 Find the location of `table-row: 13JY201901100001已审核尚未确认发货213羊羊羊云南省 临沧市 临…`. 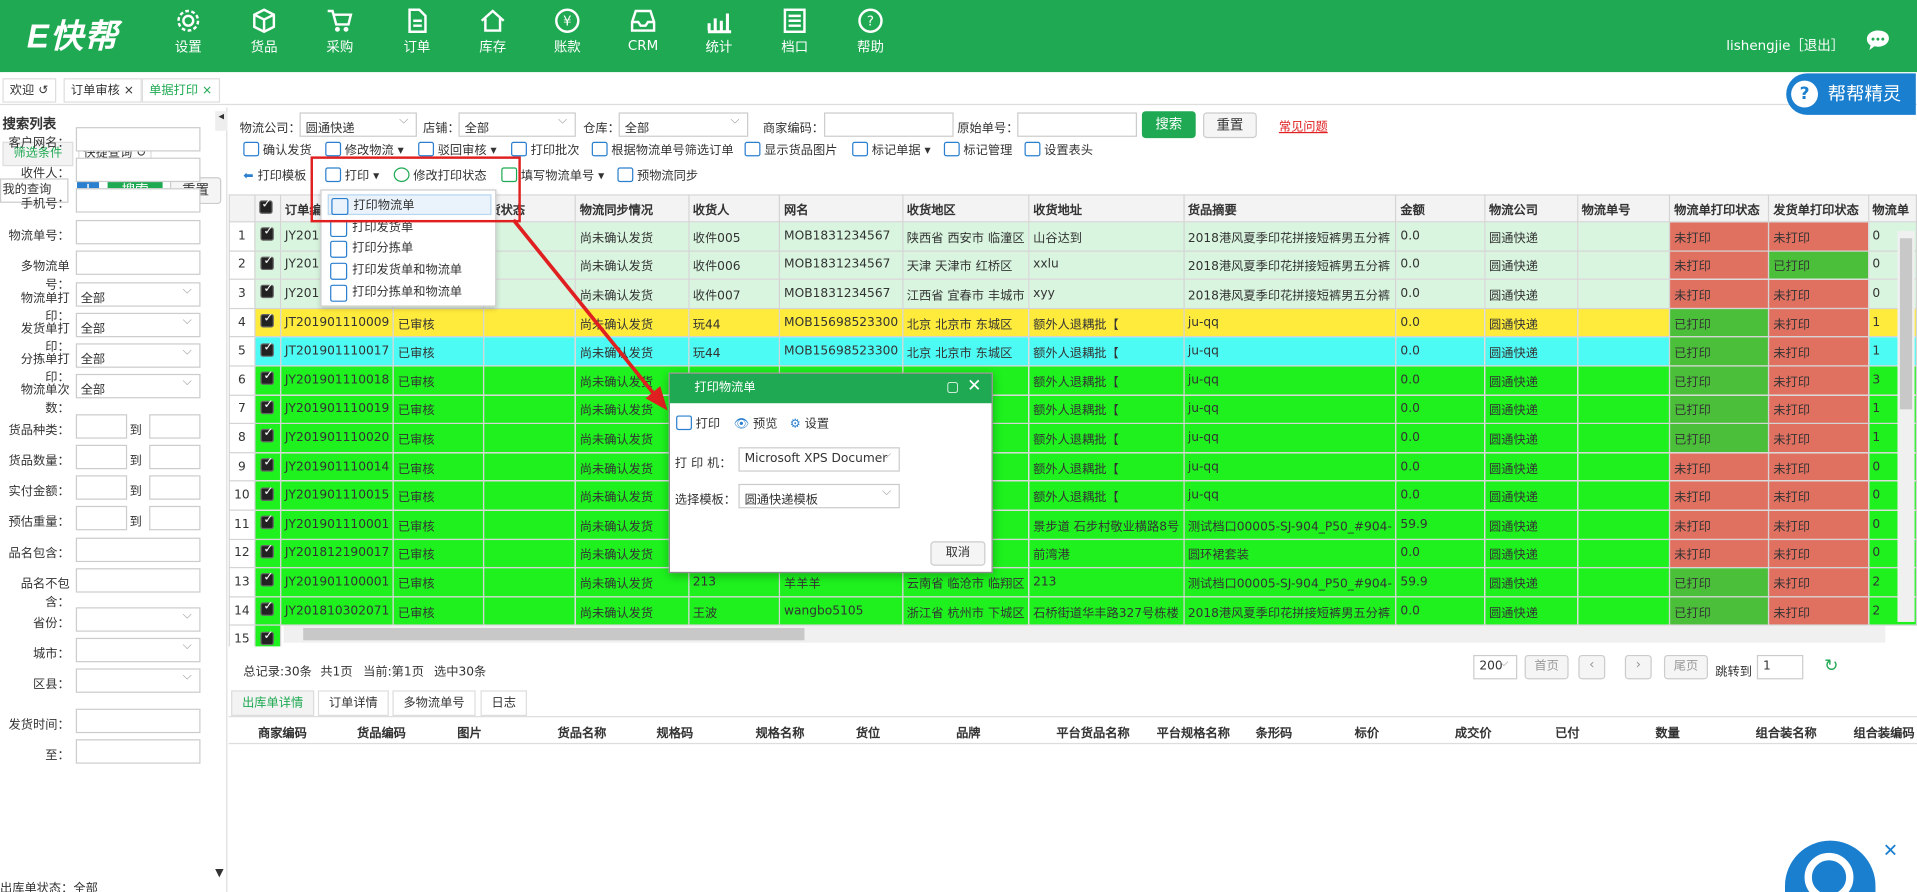

table-row: 13JY201901100001已审核尚未确认发货213羊羊羊云南省 临沧市 临… is located at coordinates (1072, 582).